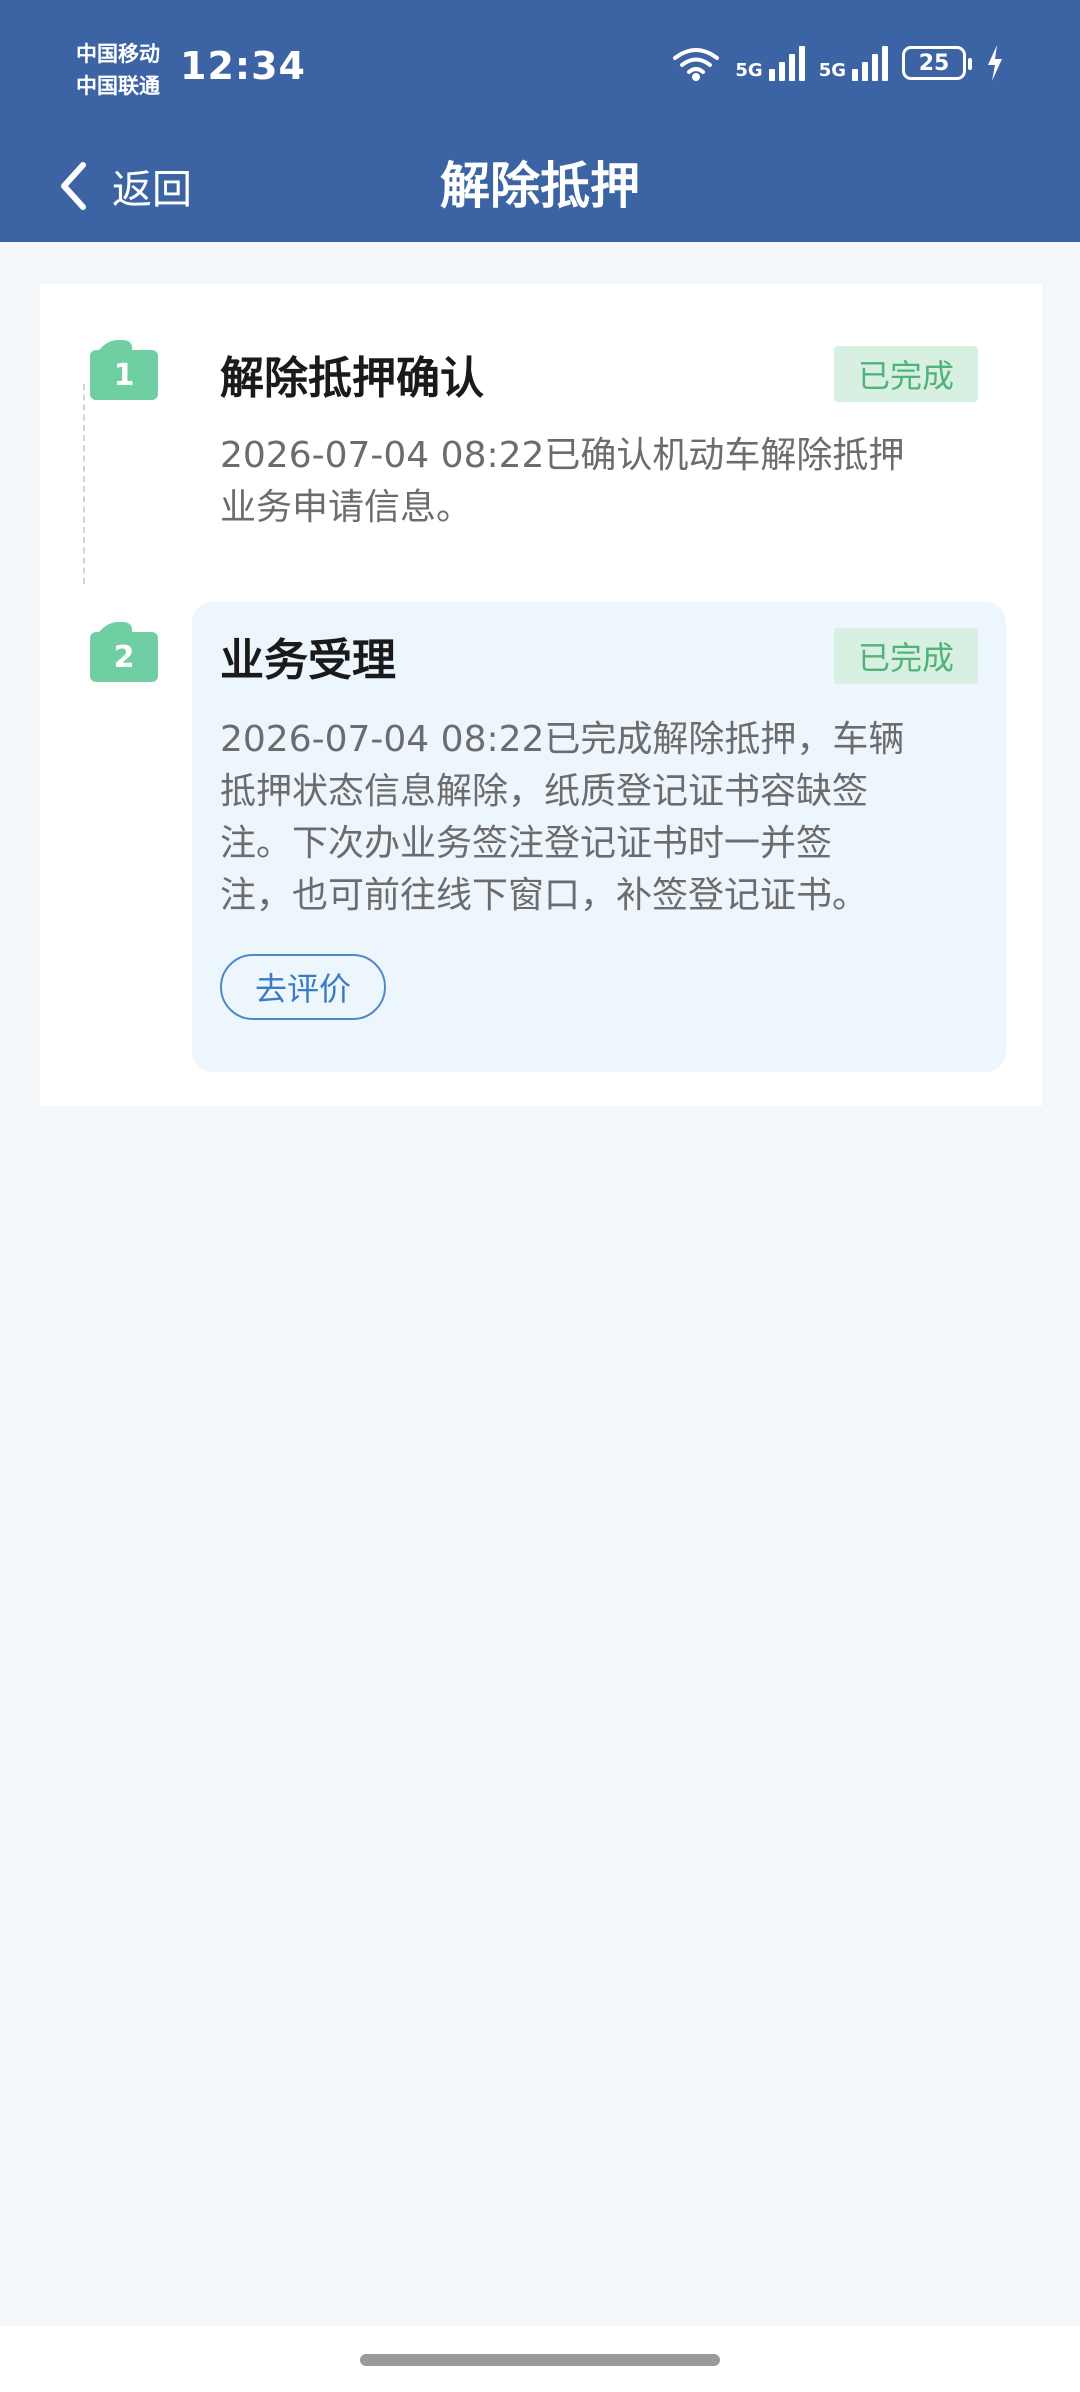 This screenshot has height=2392, width=1080. I want to click on signal-group-1: 5G, so click(770, 63).